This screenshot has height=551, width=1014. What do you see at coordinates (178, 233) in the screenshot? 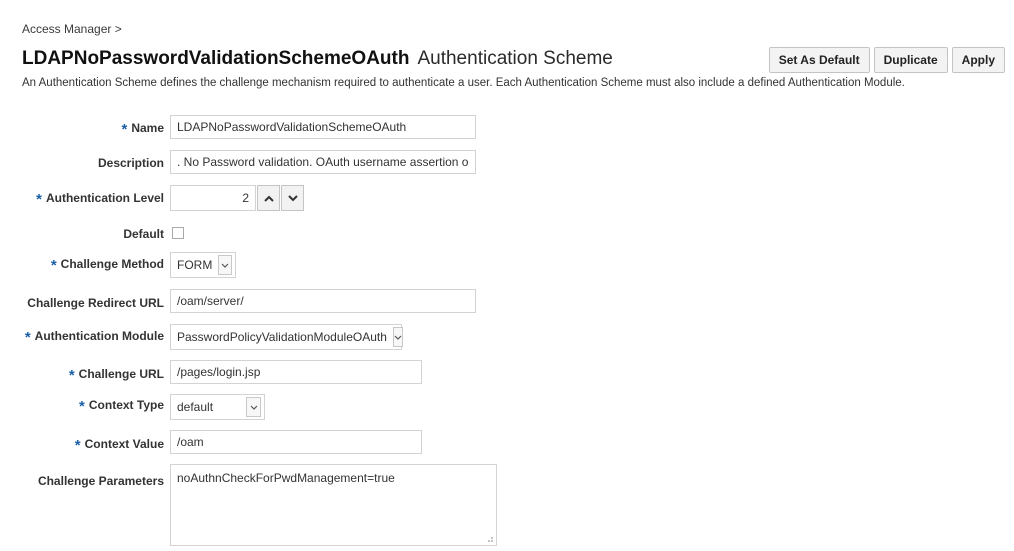
I see `default-checkbox` at bounding box center [178, 233].